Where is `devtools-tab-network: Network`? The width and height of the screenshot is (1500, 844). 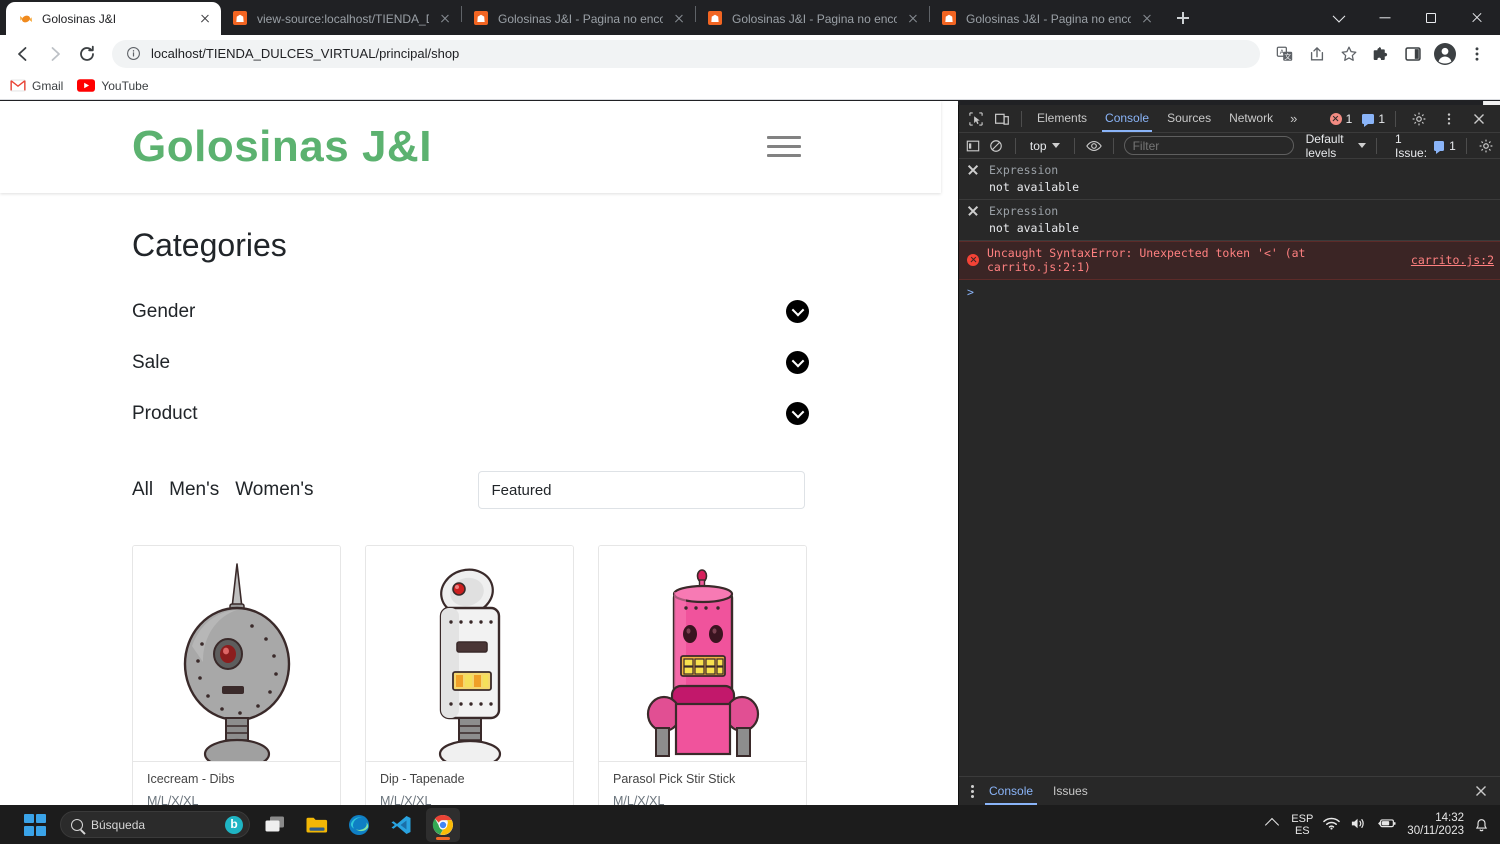 devtools-tab-network: Network is located at coordinates (1251, 118).